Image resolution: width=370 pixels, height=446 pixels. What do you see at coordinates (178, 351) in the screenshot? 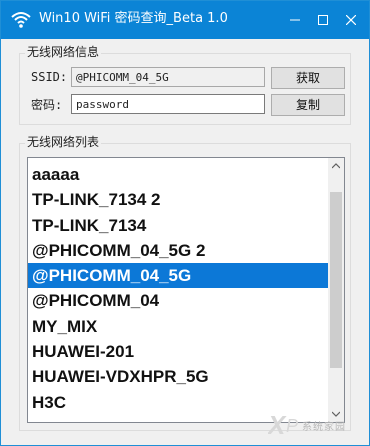
I see `list-item: HUAWEI-201` at bounding box center [178, 351].